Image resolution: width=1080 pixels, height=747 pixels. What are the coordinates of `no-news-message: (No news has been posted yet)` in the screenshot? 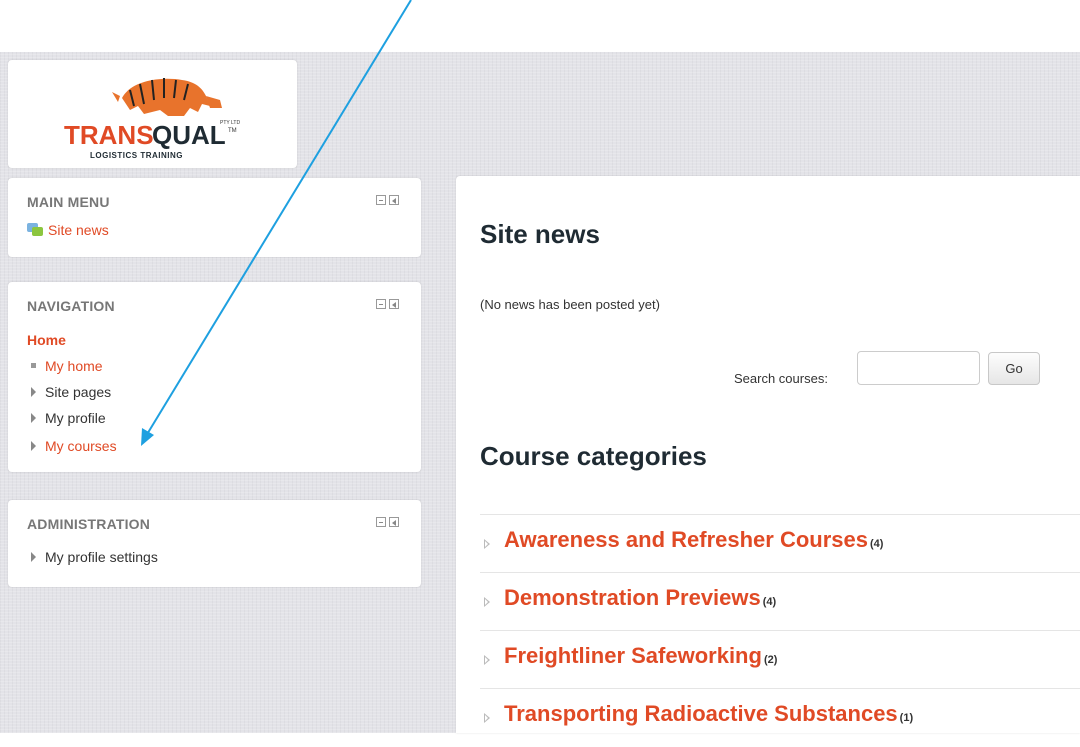 It's located at (570, 304).